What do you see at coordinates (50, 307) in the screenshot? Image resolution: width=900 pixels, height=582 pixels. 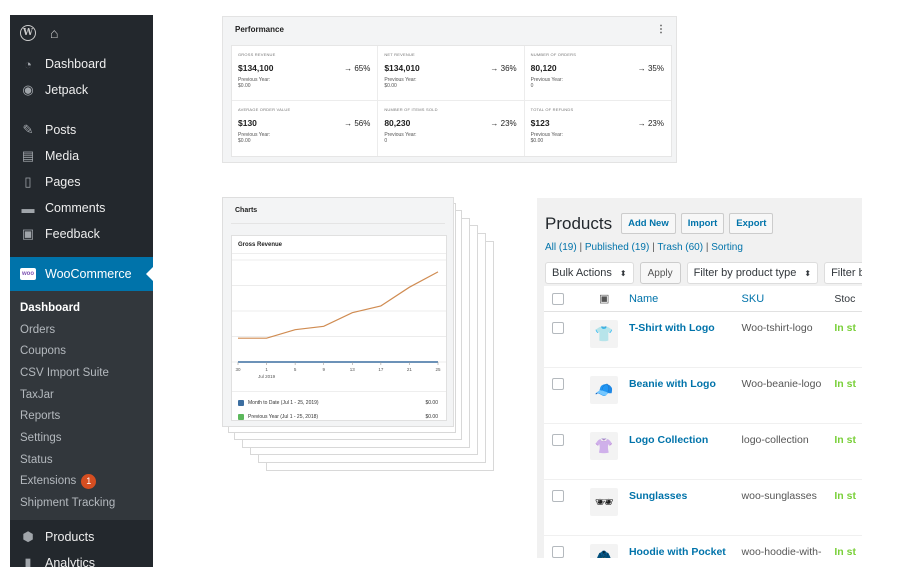 I see `submenu-item-label: Dashboard` at bounding box center [50, 307].